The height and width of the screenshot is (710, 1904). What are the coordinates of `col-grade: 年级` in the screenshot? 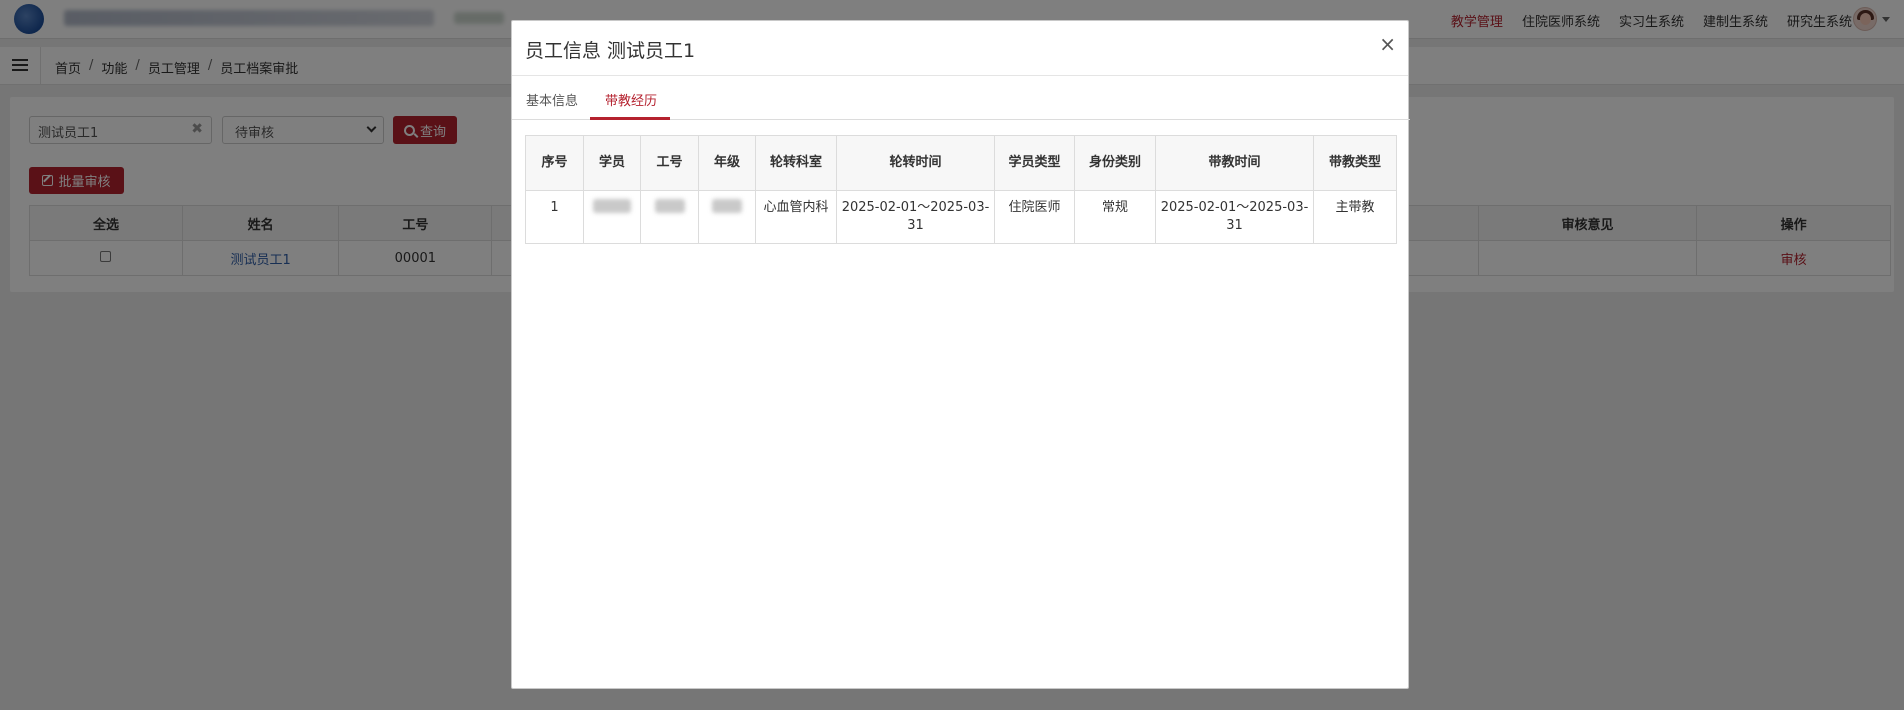 It's located at (727, 163).